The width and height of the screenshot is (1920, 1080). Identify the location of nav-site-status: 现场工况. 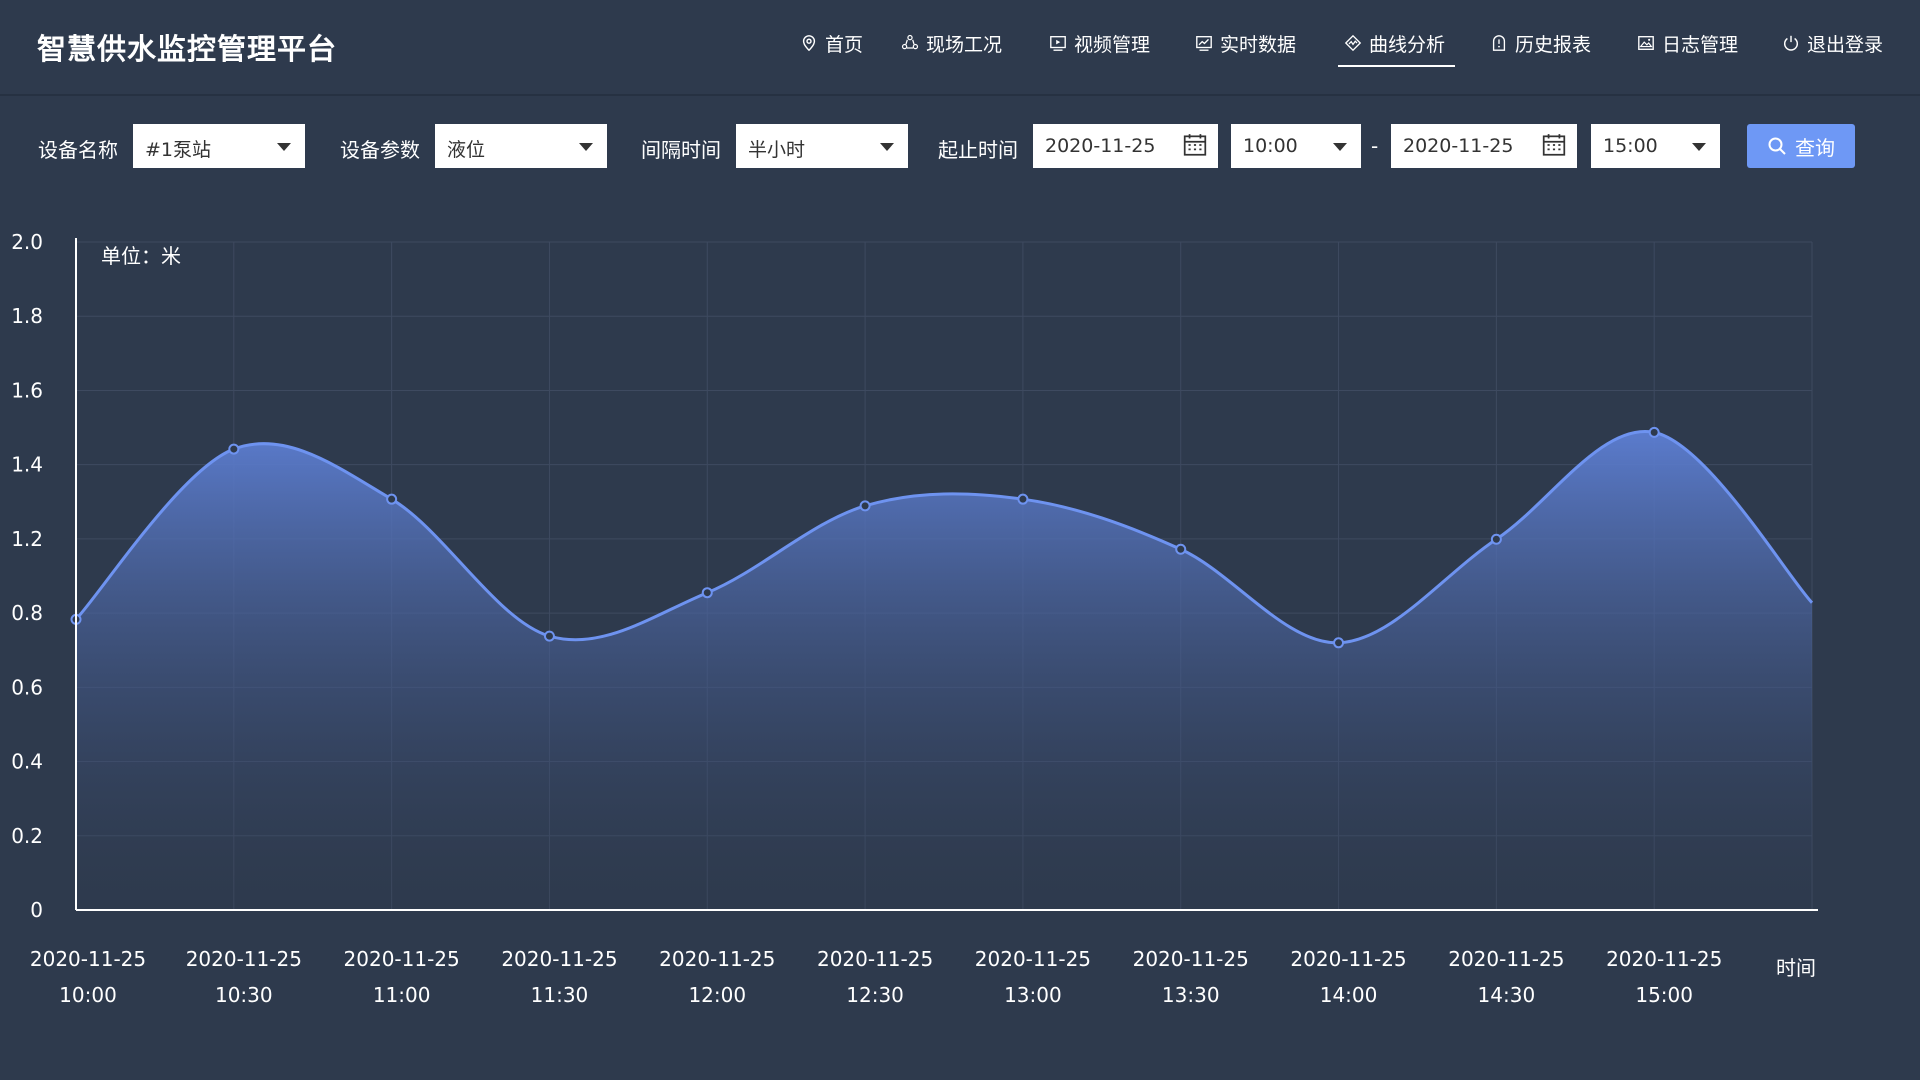
(951, 50).